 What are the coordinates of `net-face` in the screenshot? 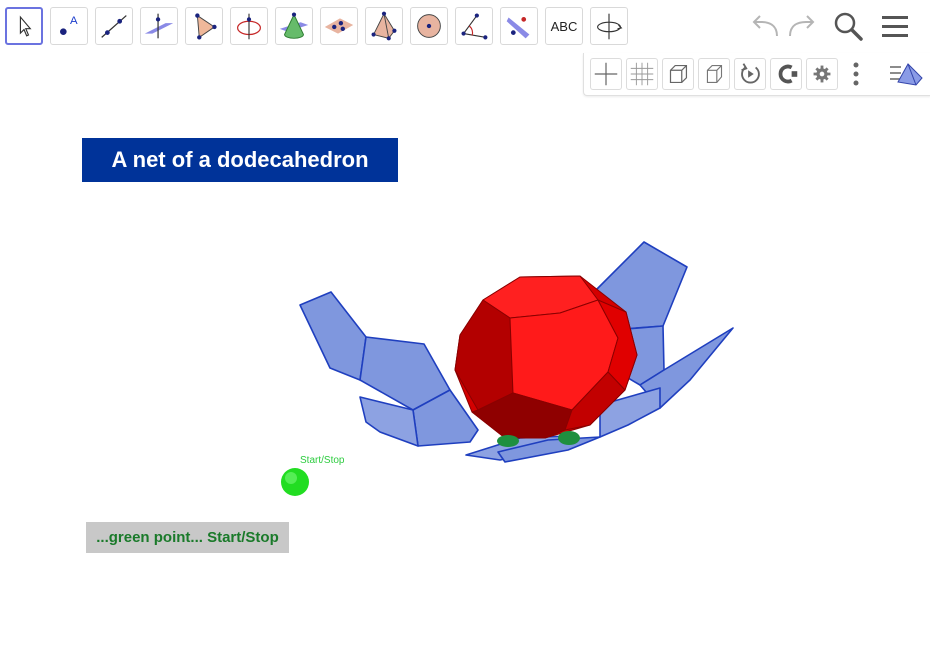 It's located at (333, 336).